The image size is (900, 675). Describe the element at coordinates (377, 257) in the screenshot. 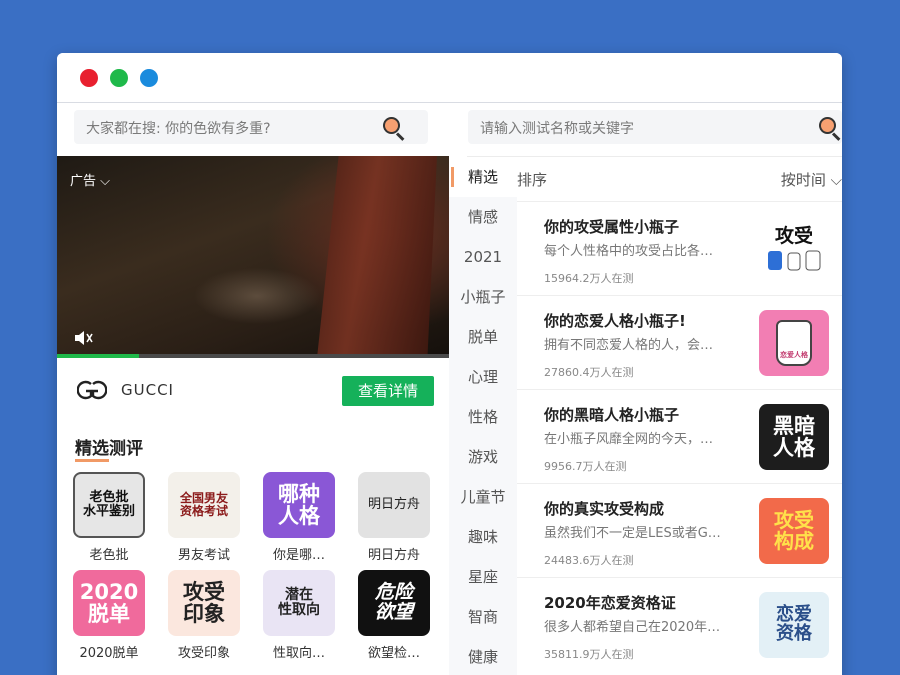

I see `video-frame-detail` at that location.